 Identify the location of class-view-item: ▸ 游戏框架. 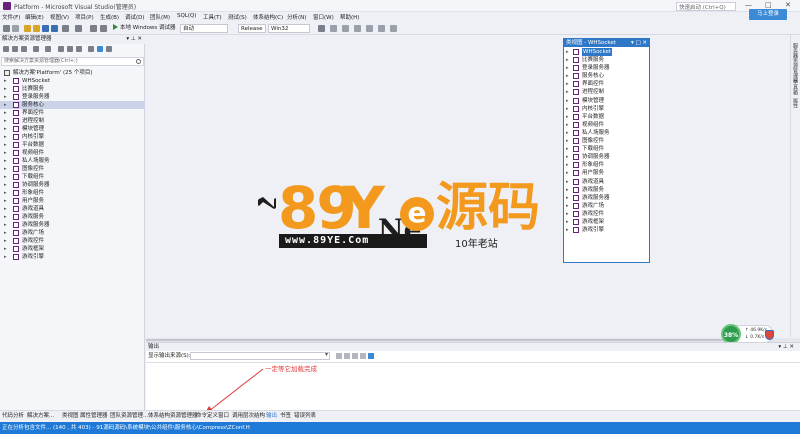
(606, 222).